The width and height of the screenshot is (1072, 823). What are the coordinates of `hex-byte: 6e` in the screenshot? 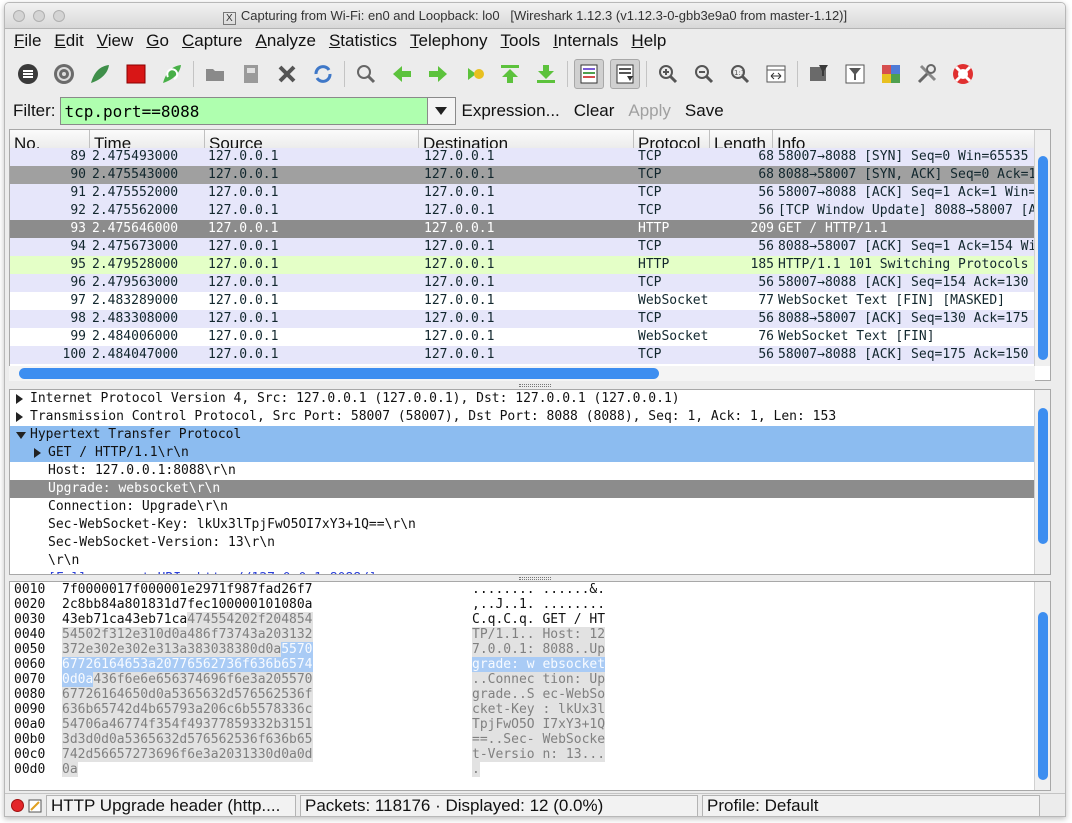 It's located at (148, 679).